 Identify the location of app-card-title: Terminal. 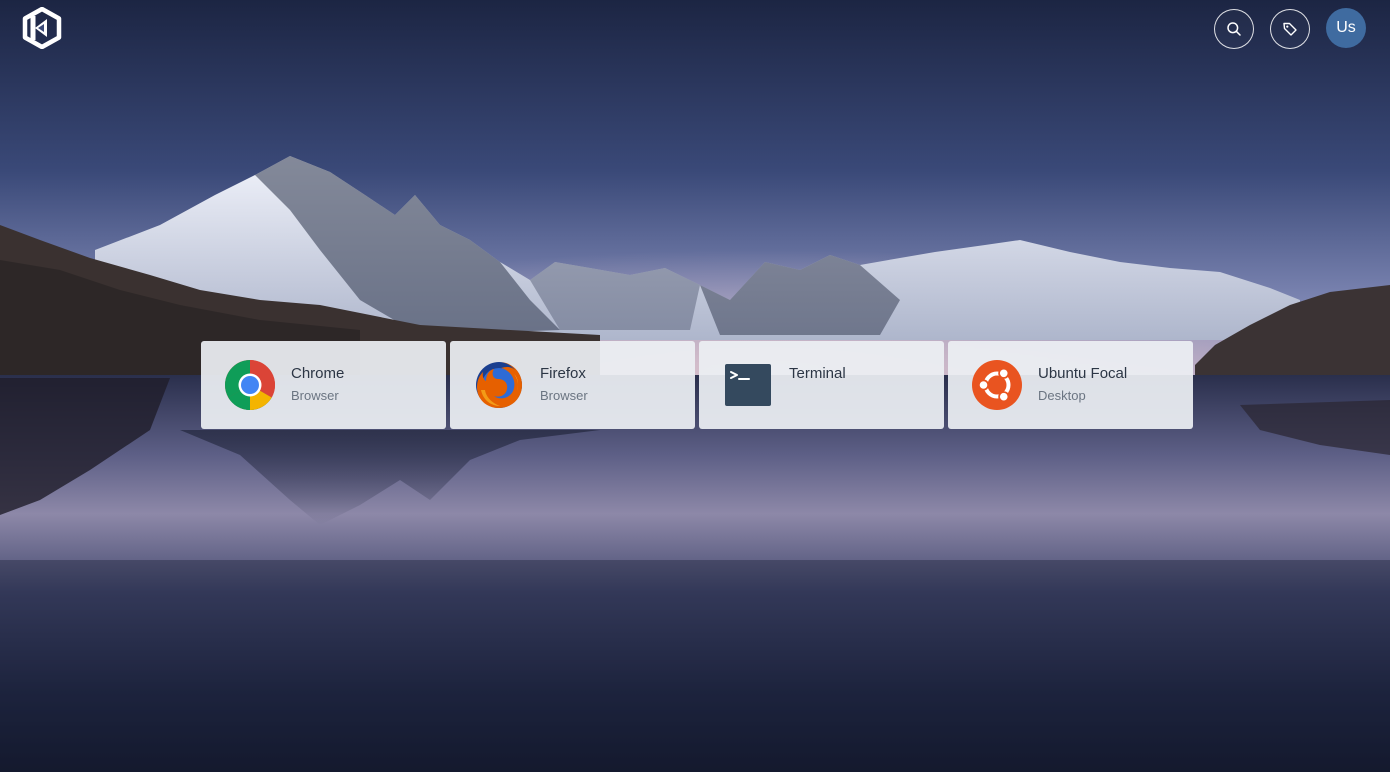
(817, 373).